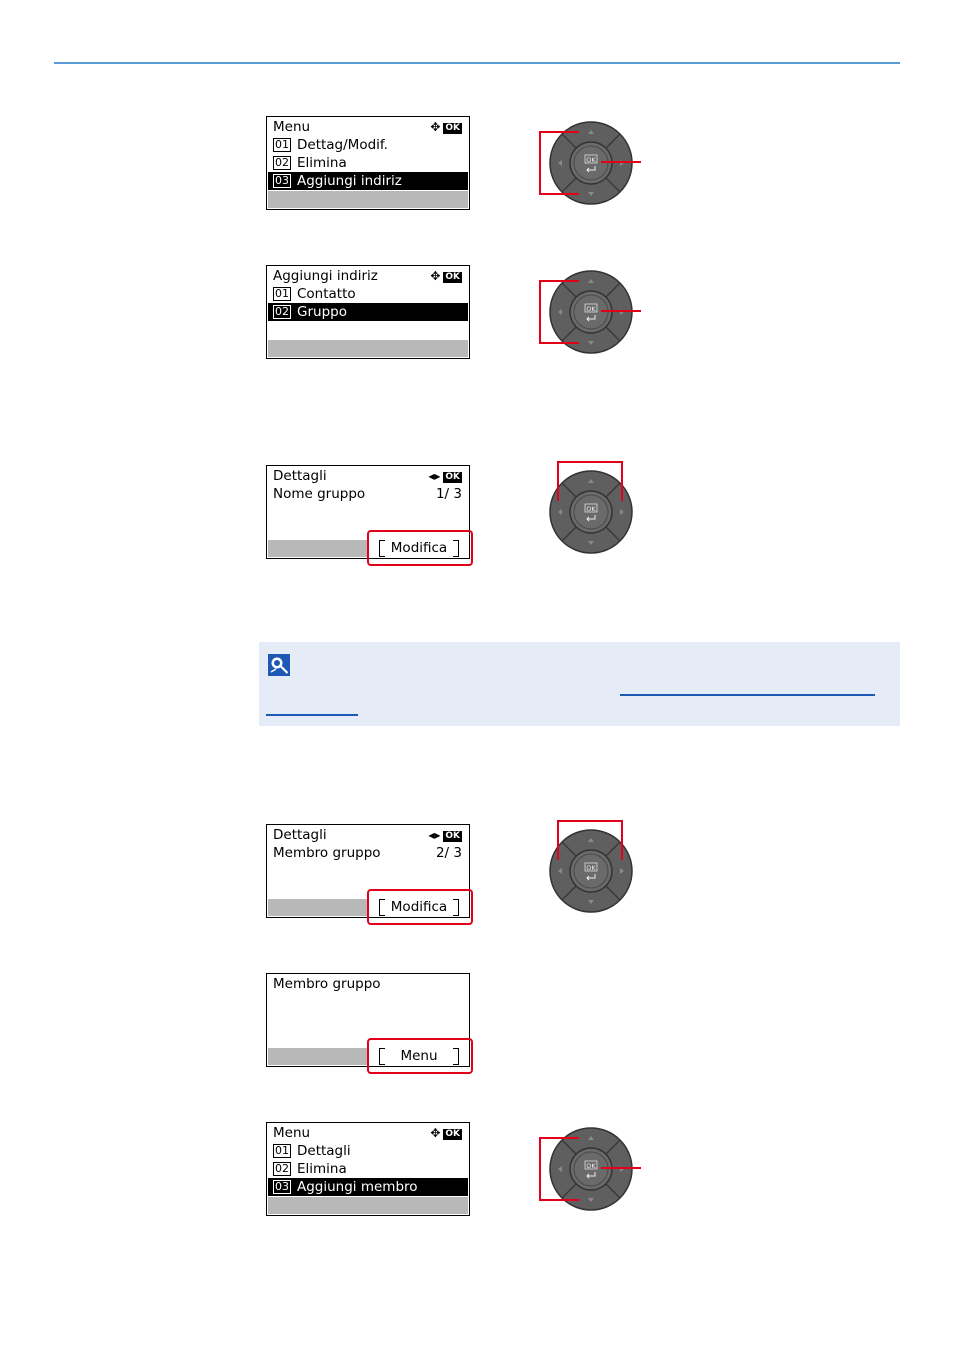 Image resolution: width=954 pixels, height=1350 pixels. Describe the element at coordinates (327, 984) in the screenshot. I see `lcd-header: Membro gruppo` at that location.